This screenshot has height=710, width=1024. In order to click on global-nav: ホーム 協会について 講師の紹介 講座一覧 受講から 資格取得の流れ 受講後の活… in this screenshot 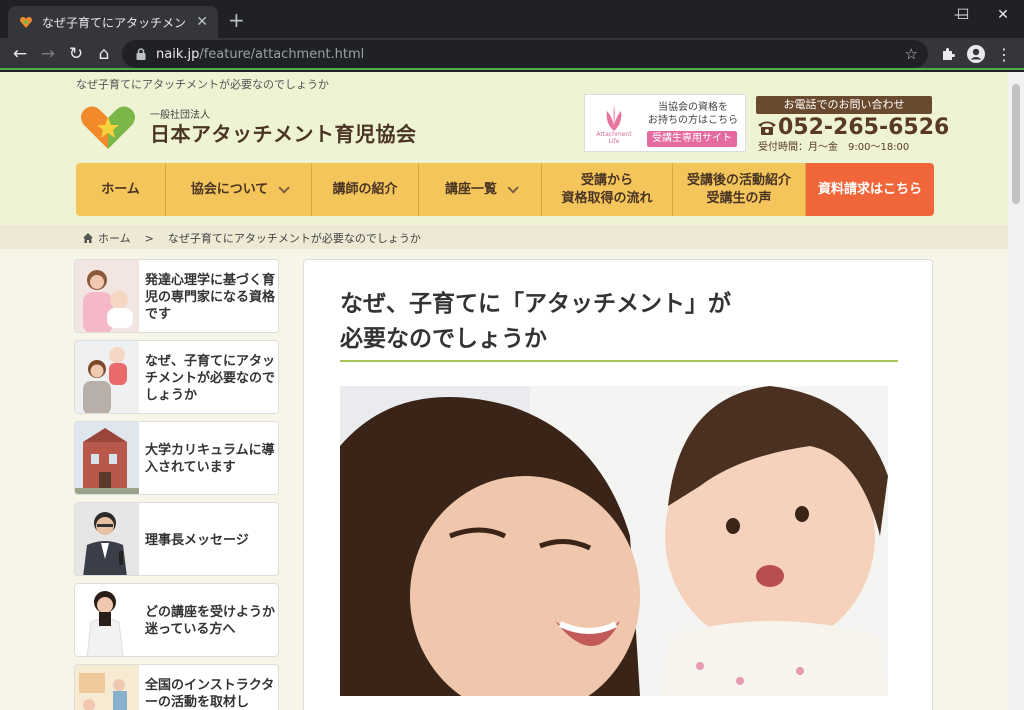, I will do `click(505, 189)`.